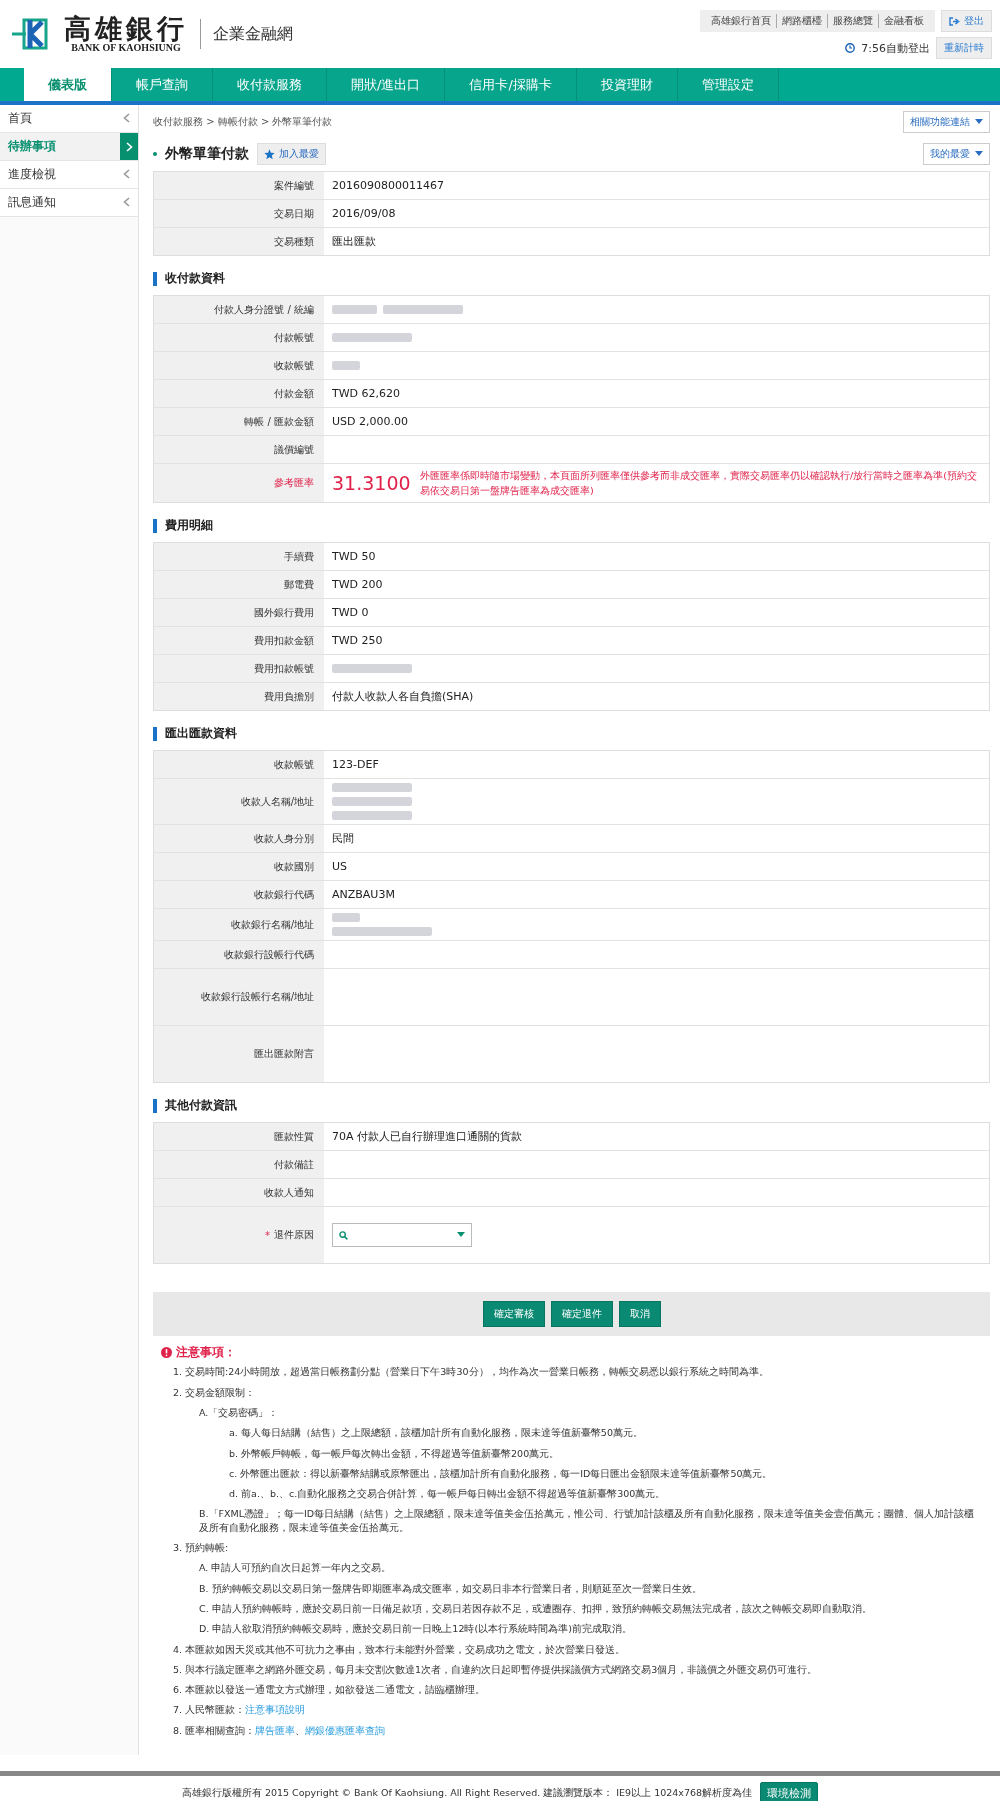 The width and height of the screenshot is (1000, 1801). I want to click on note-text: d. 前a.、b.、c.自動化服務之交易合併計算，每一帳戶每日轉出金額不得超過等值新臺幣300萬元。, so click(448, 1494).